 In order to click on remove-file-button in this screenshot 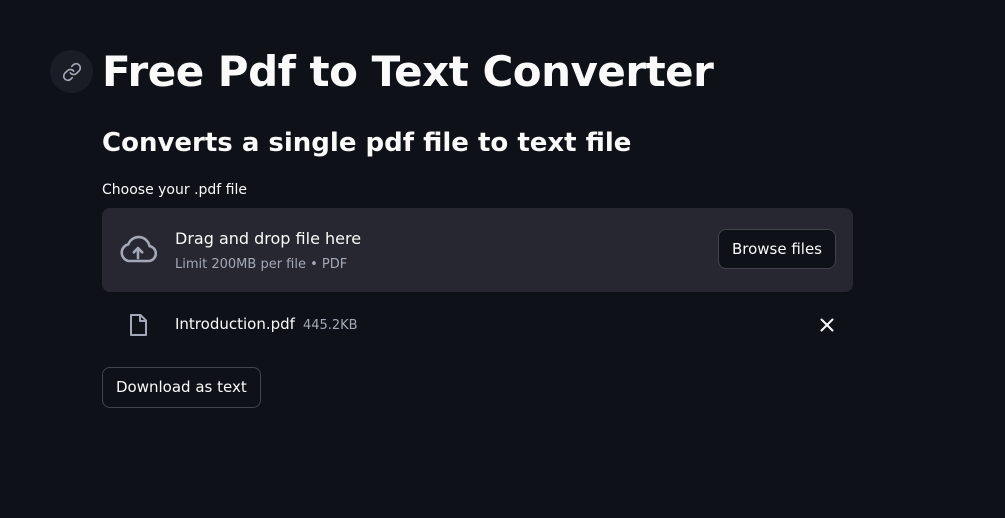, I will do `click(827, 325)`.